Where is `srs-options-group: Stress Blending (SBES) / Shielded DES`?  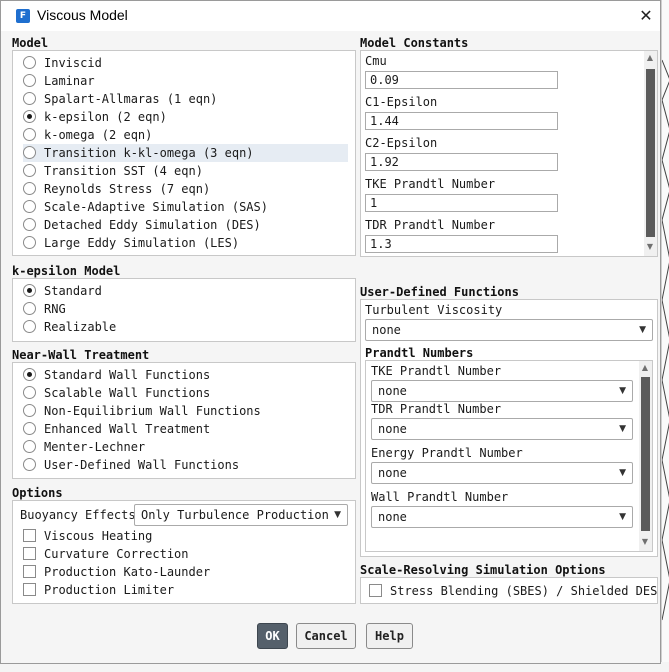
srs-options-group: Stress Blending (SBES) / Shielded DES is located at coordinates (509, 590).